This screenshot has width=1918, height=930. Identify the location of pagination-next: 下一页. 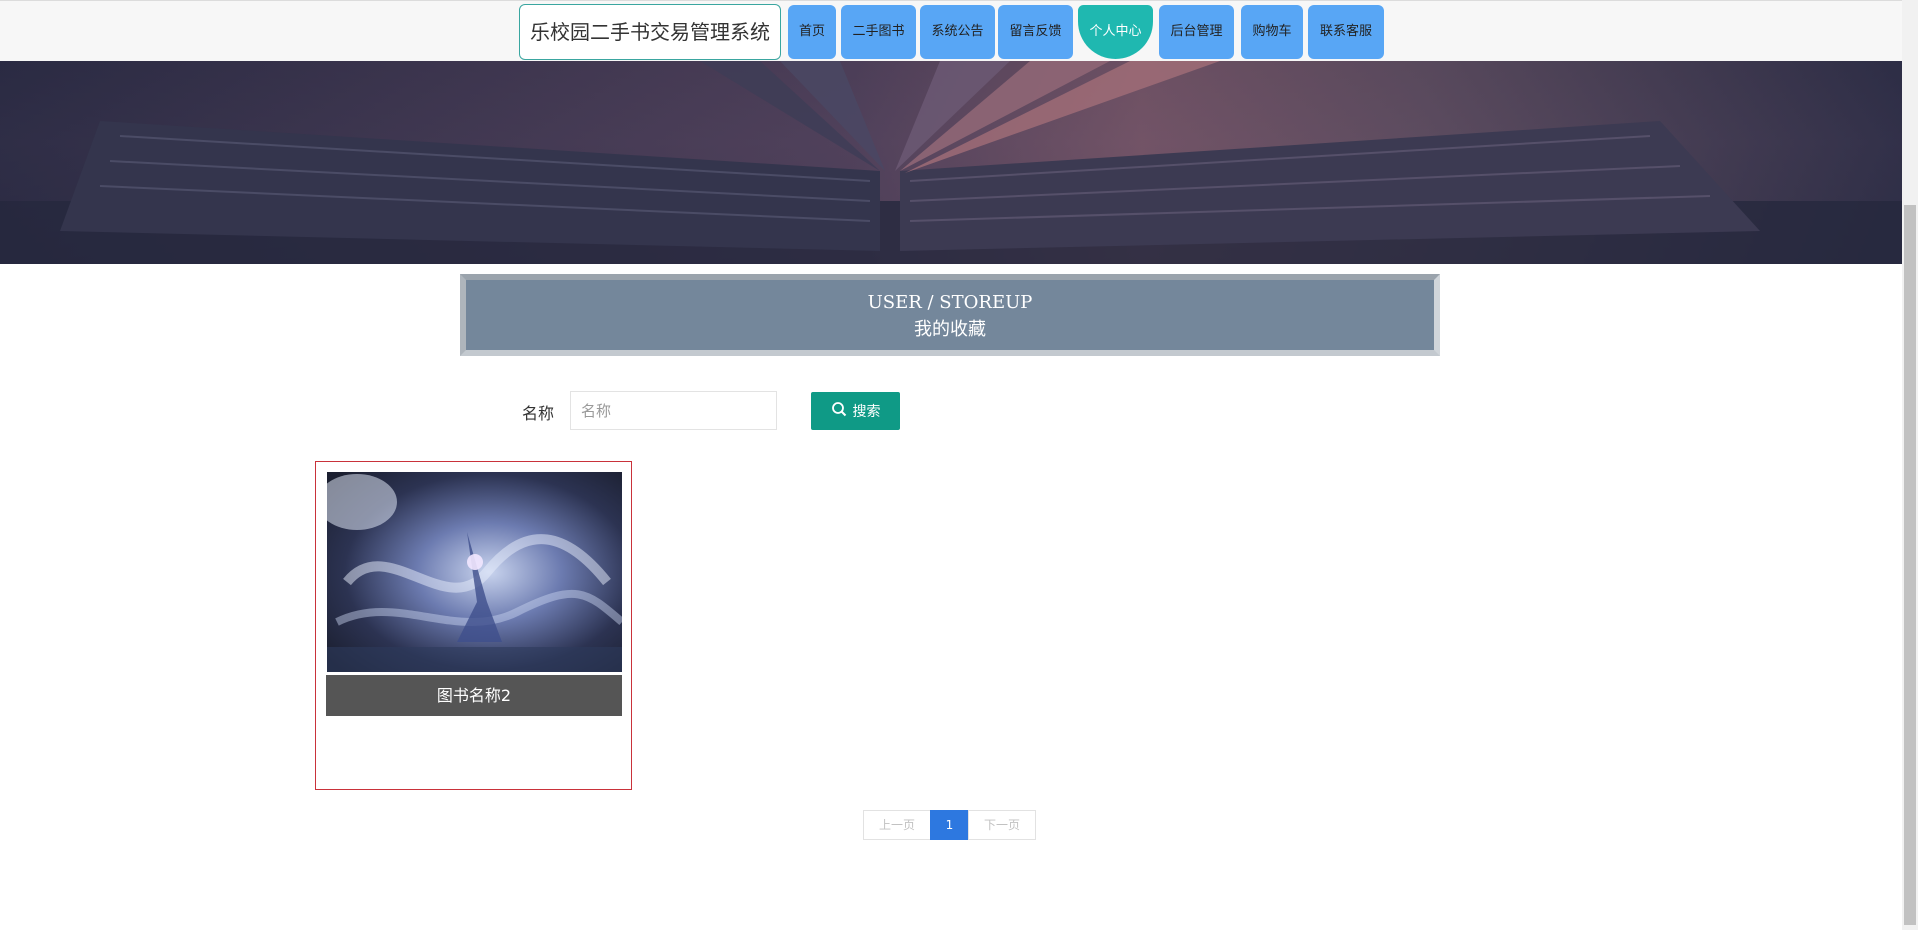
(1002, 825).